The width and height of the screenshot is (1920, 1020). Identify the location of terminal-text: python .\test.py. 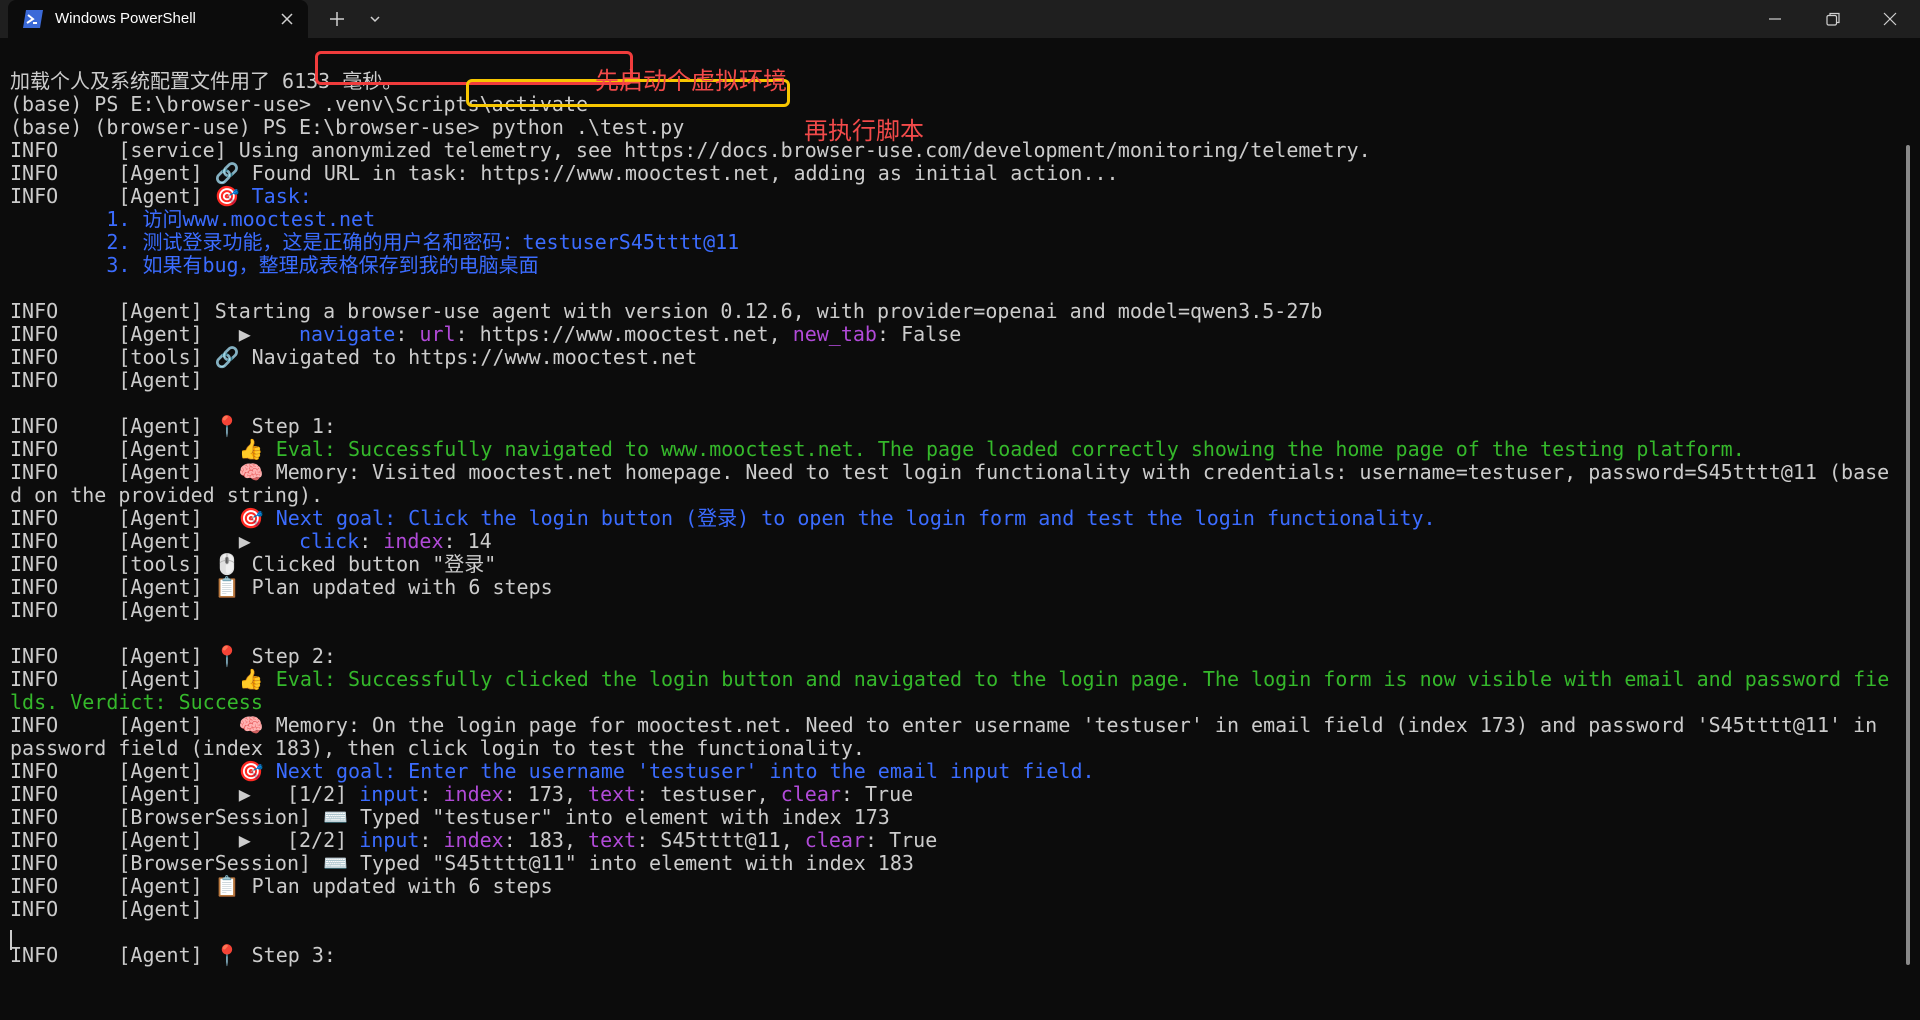
(588, 127).